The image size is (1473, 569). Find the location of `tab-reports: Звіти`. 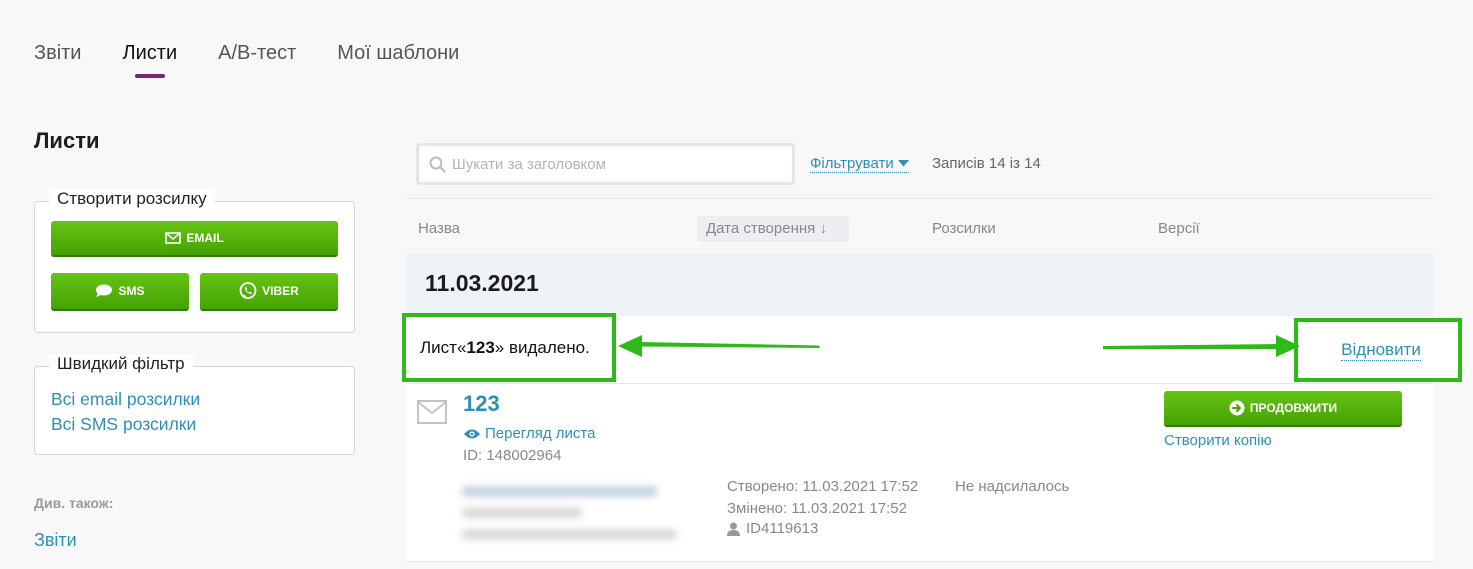

tab-reports: Звіти is located at coordinates (57, 58).